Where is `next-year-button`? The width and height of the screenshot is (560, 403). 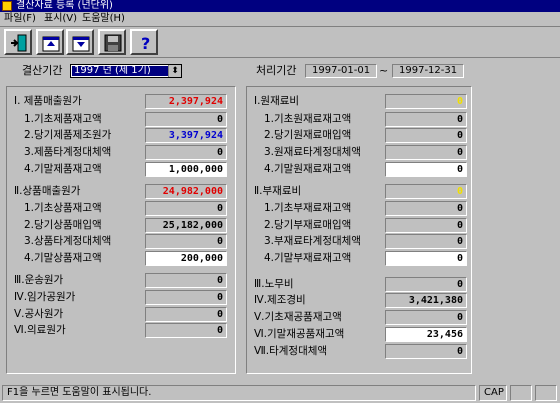
next-year-button is located at coordinates (80, 42).